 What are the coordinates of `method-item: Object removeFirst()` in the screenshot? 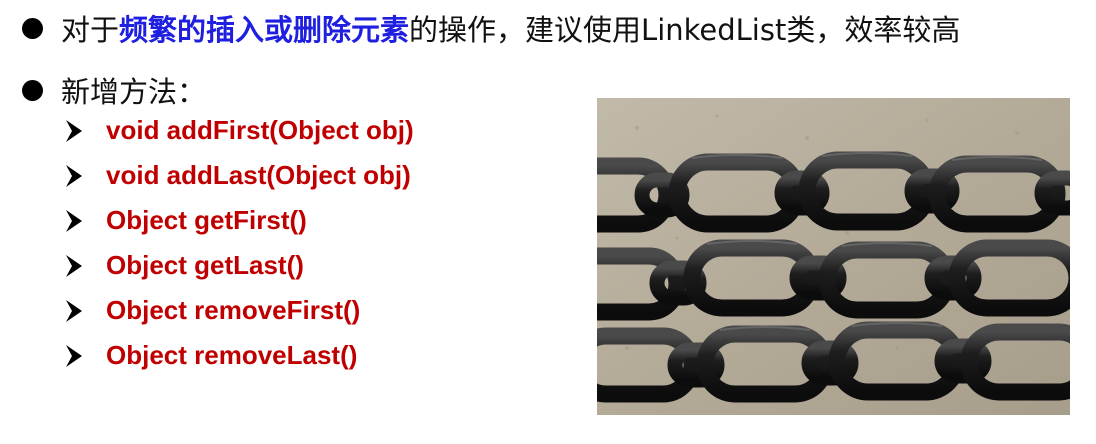 It's located at (326, 310).